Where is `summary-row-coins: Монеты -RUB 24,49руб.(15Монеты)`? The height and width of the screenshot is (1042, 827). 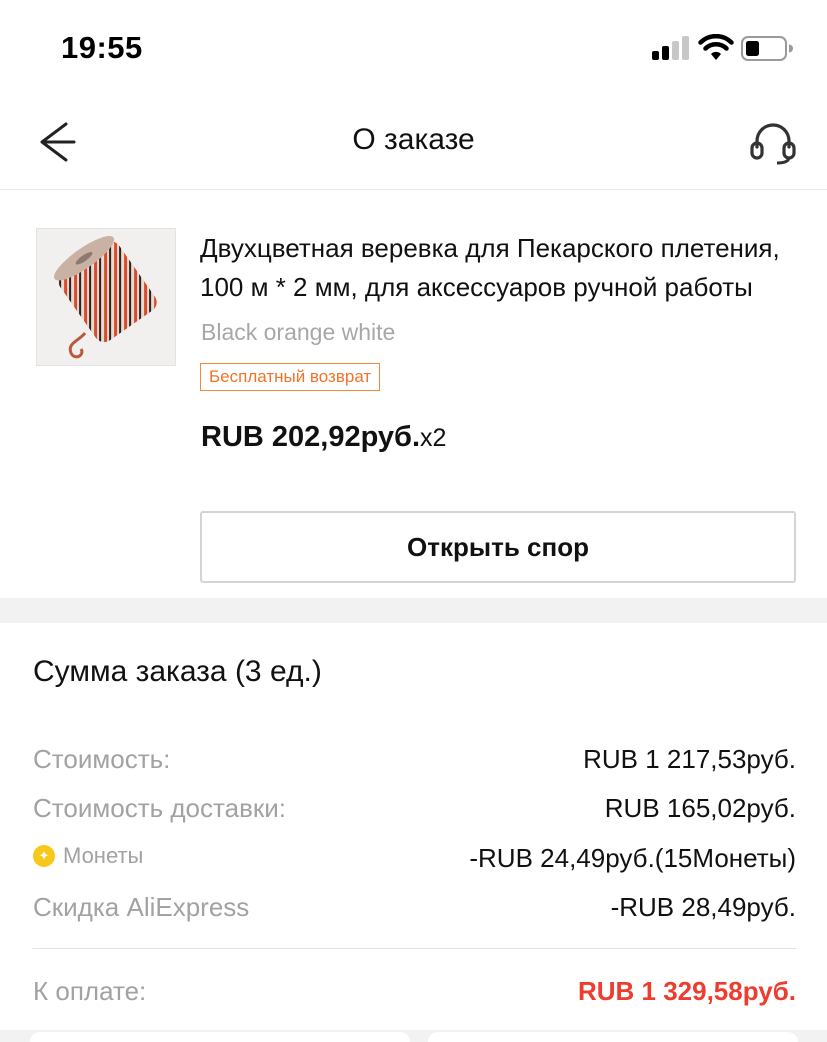
summary-row-coins: Монеты -RUB 24,49руб.(15Монеты) is located at coordinates (414, 860).